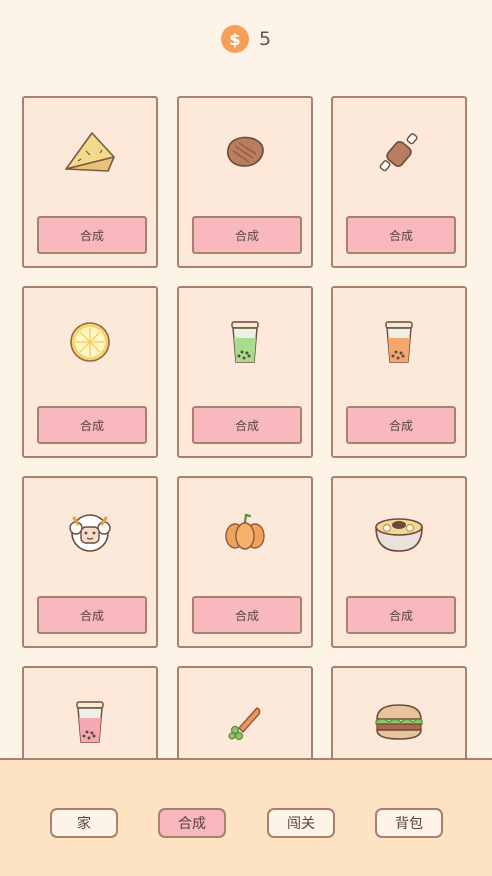 Image resolution: width=492 pixels, height=876 pixels. What do you see at coordinates (245, 152) in the screenshot?
I see `steak-icon` at bounding box center [245, 152].